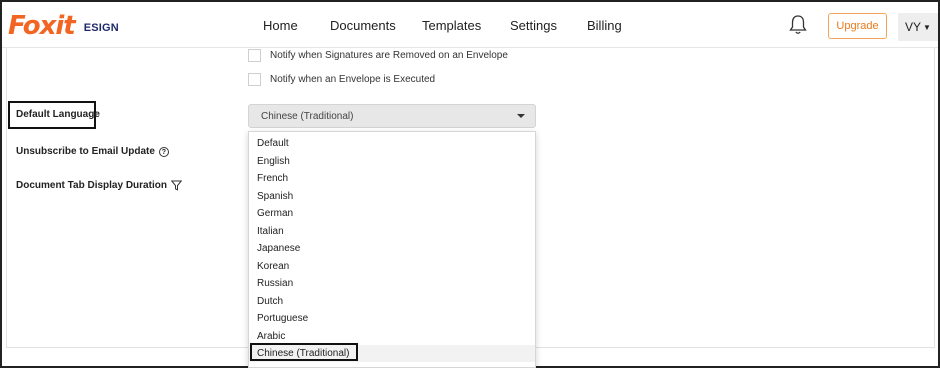 The width and height of the screenshot is (940, 368). What do you see at coordinates (798, 25) in the screenshot?
I see `bell-icon` at bounding box center [798, 25].